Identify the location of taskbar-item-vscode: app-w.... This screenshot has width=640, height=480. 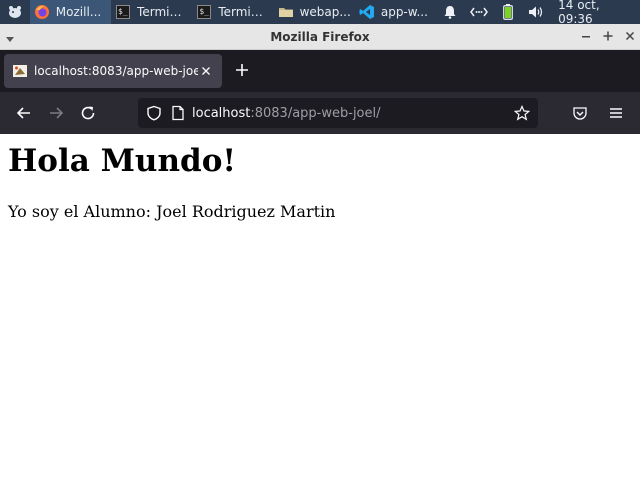
(395, 12).